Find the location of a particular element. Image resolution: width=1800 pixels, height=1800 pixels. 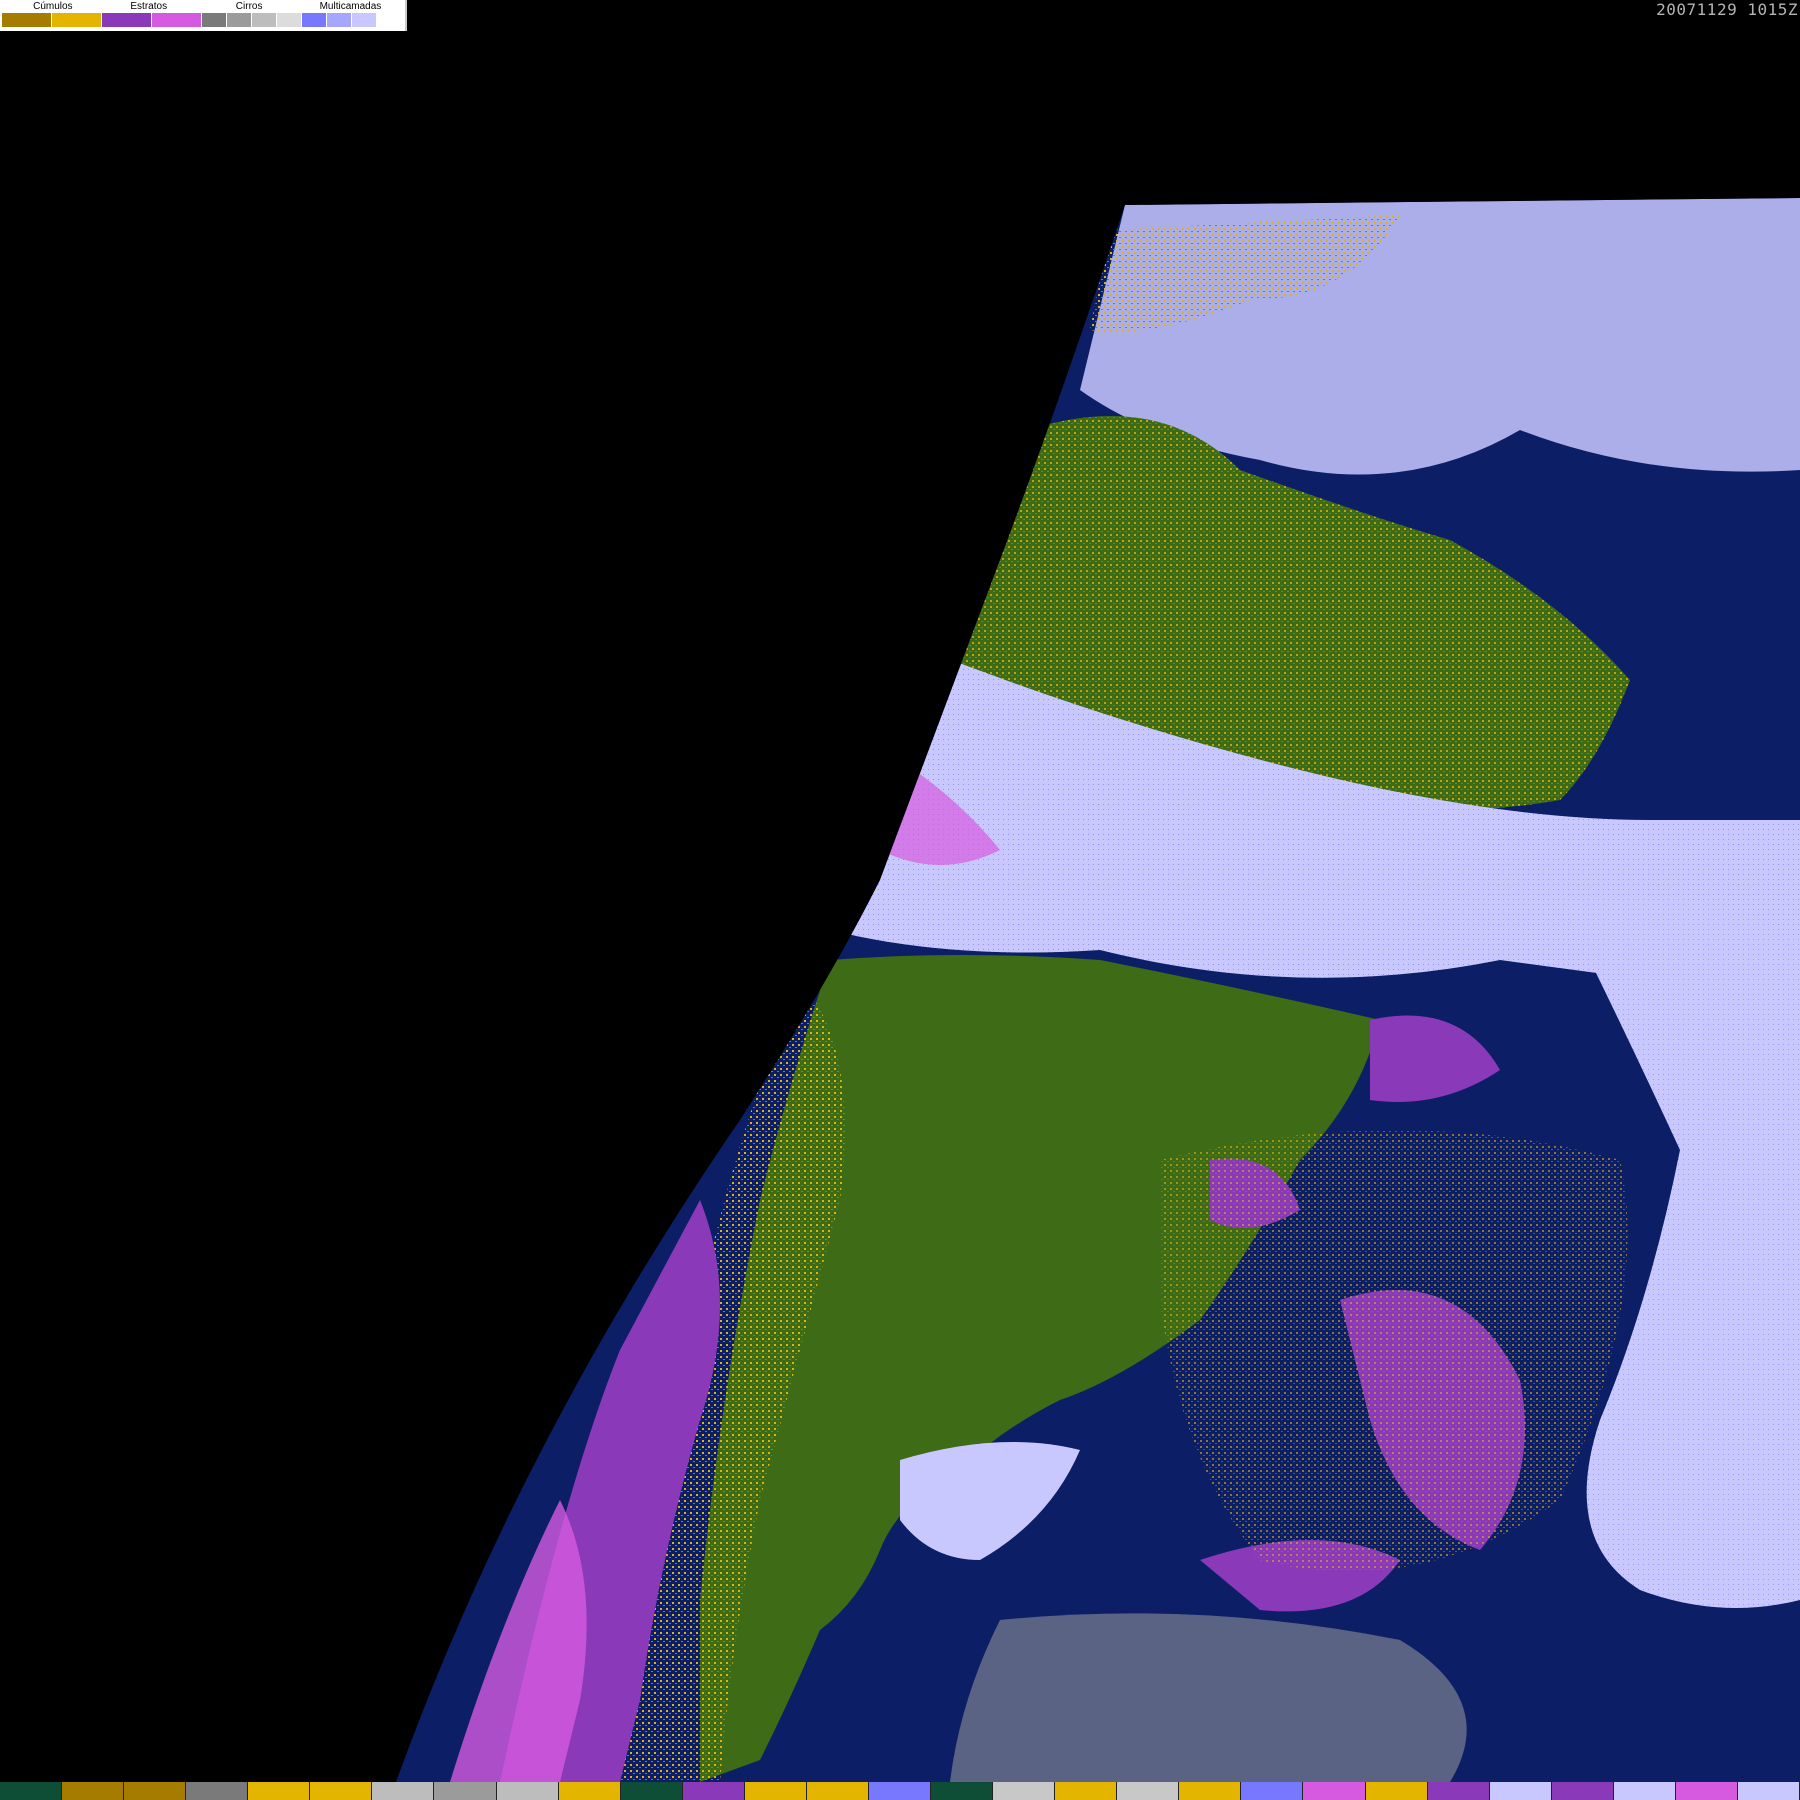

legend-label-1: Estratos is located at coordinates (149, 6).